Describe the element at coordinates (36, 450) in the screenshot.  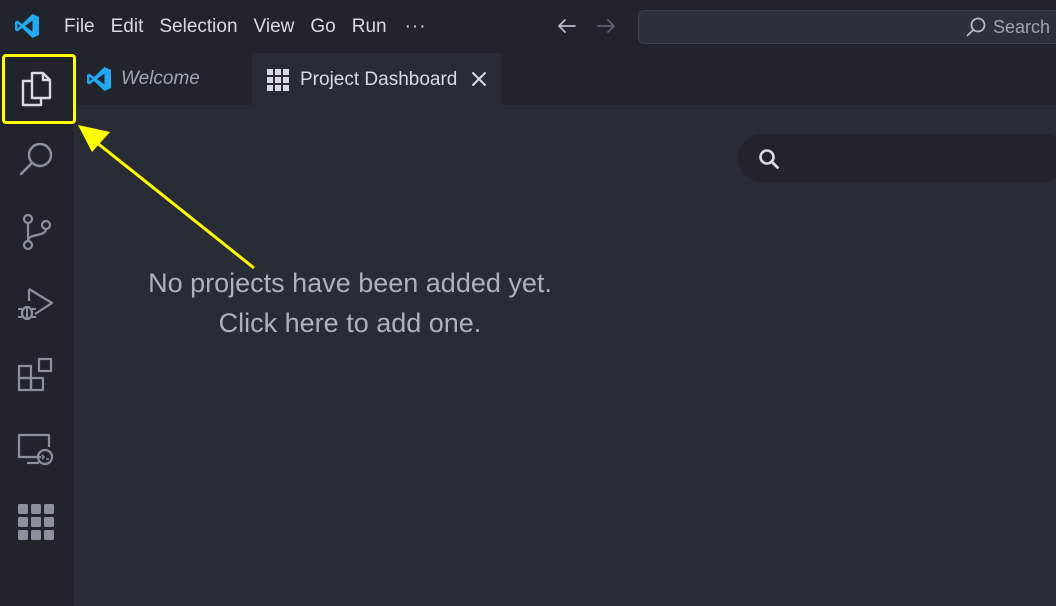
I see `remote-explorer-icon` at that location.